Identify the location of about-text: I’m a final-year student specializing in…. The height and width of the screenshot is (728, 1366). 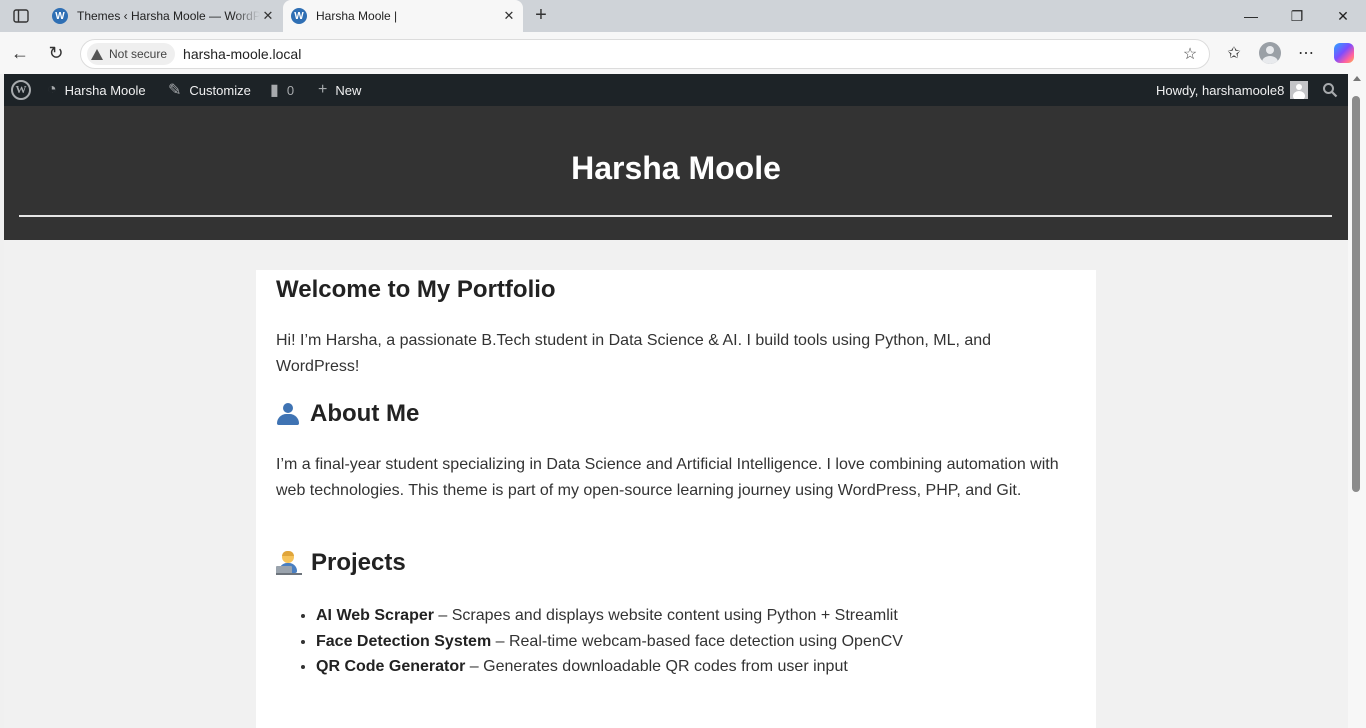
(667, 477).